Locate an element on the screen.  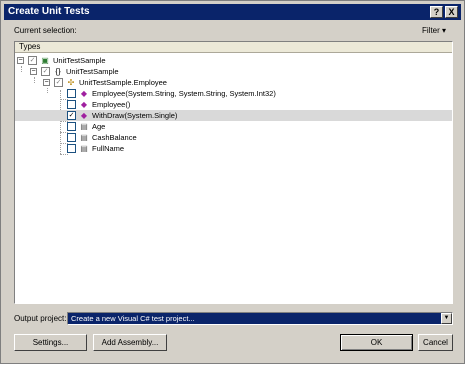
tree-node: ✓ ◆ WithDraw(System.Single) is located at coordinates (233, 115).